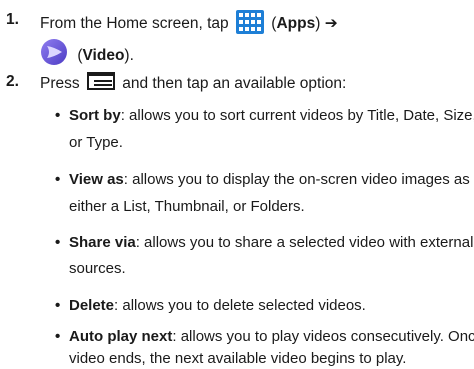 The image size is (474, 369). What do you see at coordinates (318, 23) in the screenshot?
I see `apps-paren-close: )` at bounding box center [318, 23].